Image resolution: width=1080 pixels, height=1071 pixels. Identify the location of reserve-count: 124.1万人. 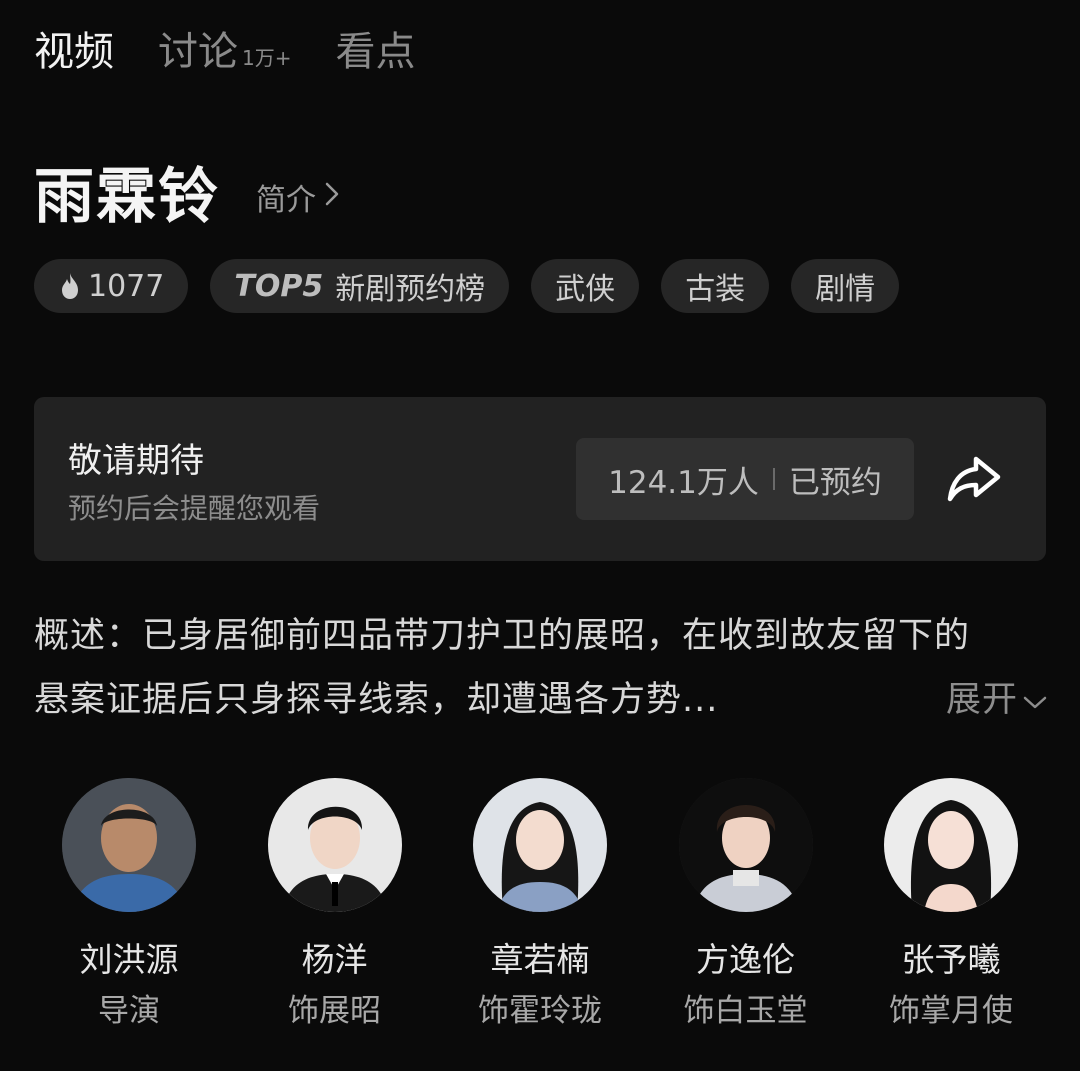
(683, 482).